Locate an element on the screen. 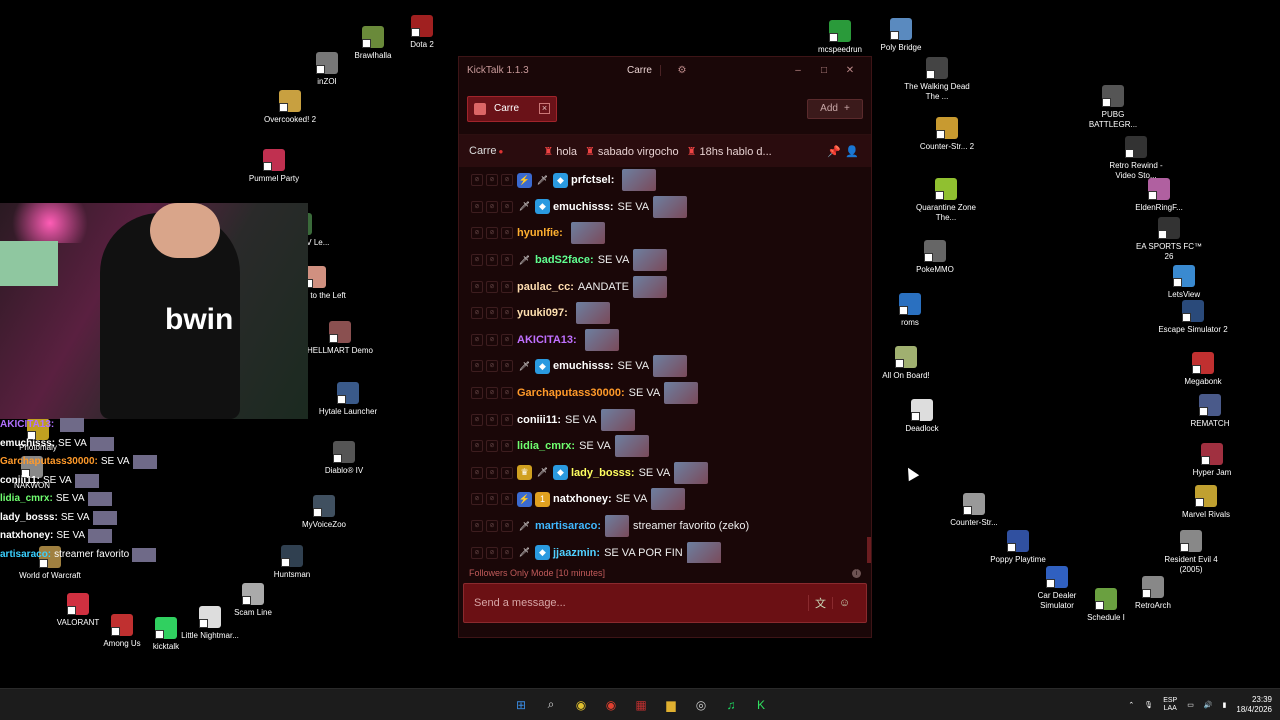 The image size is (1280, 720). desktop-icon: MyVoiceZoo is located at coordinates (324, 512).